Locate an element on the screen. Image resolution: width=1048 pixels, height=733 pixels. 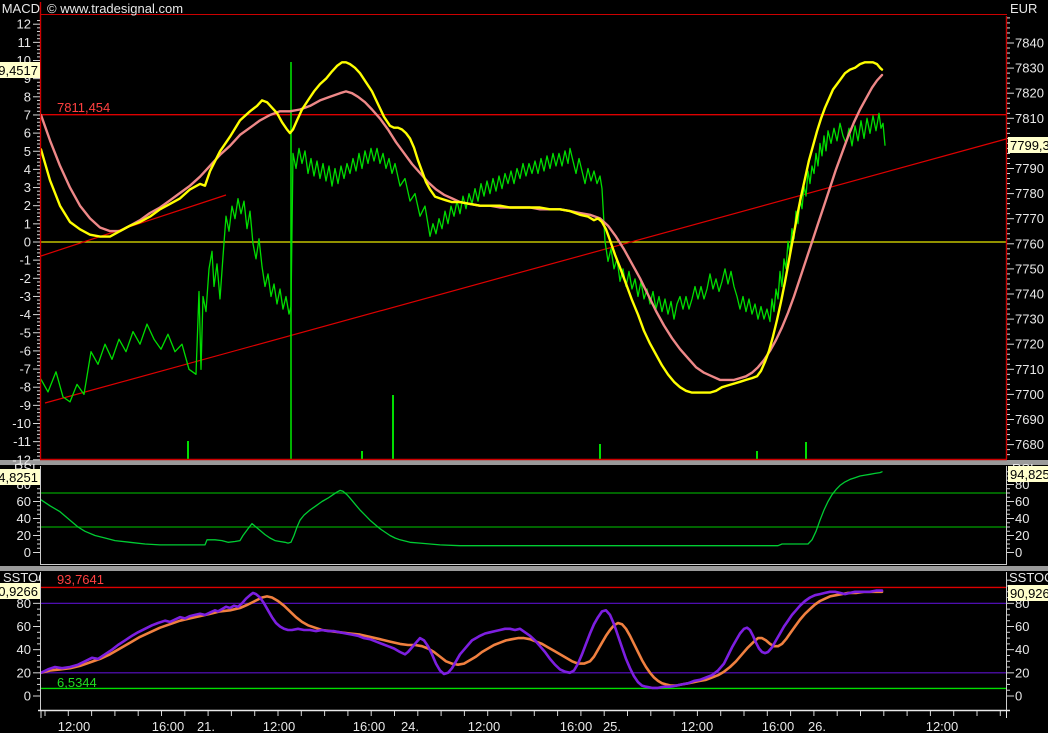
copyright-watermark: © www.tradesignal.com is located at coordinates (115, 8).